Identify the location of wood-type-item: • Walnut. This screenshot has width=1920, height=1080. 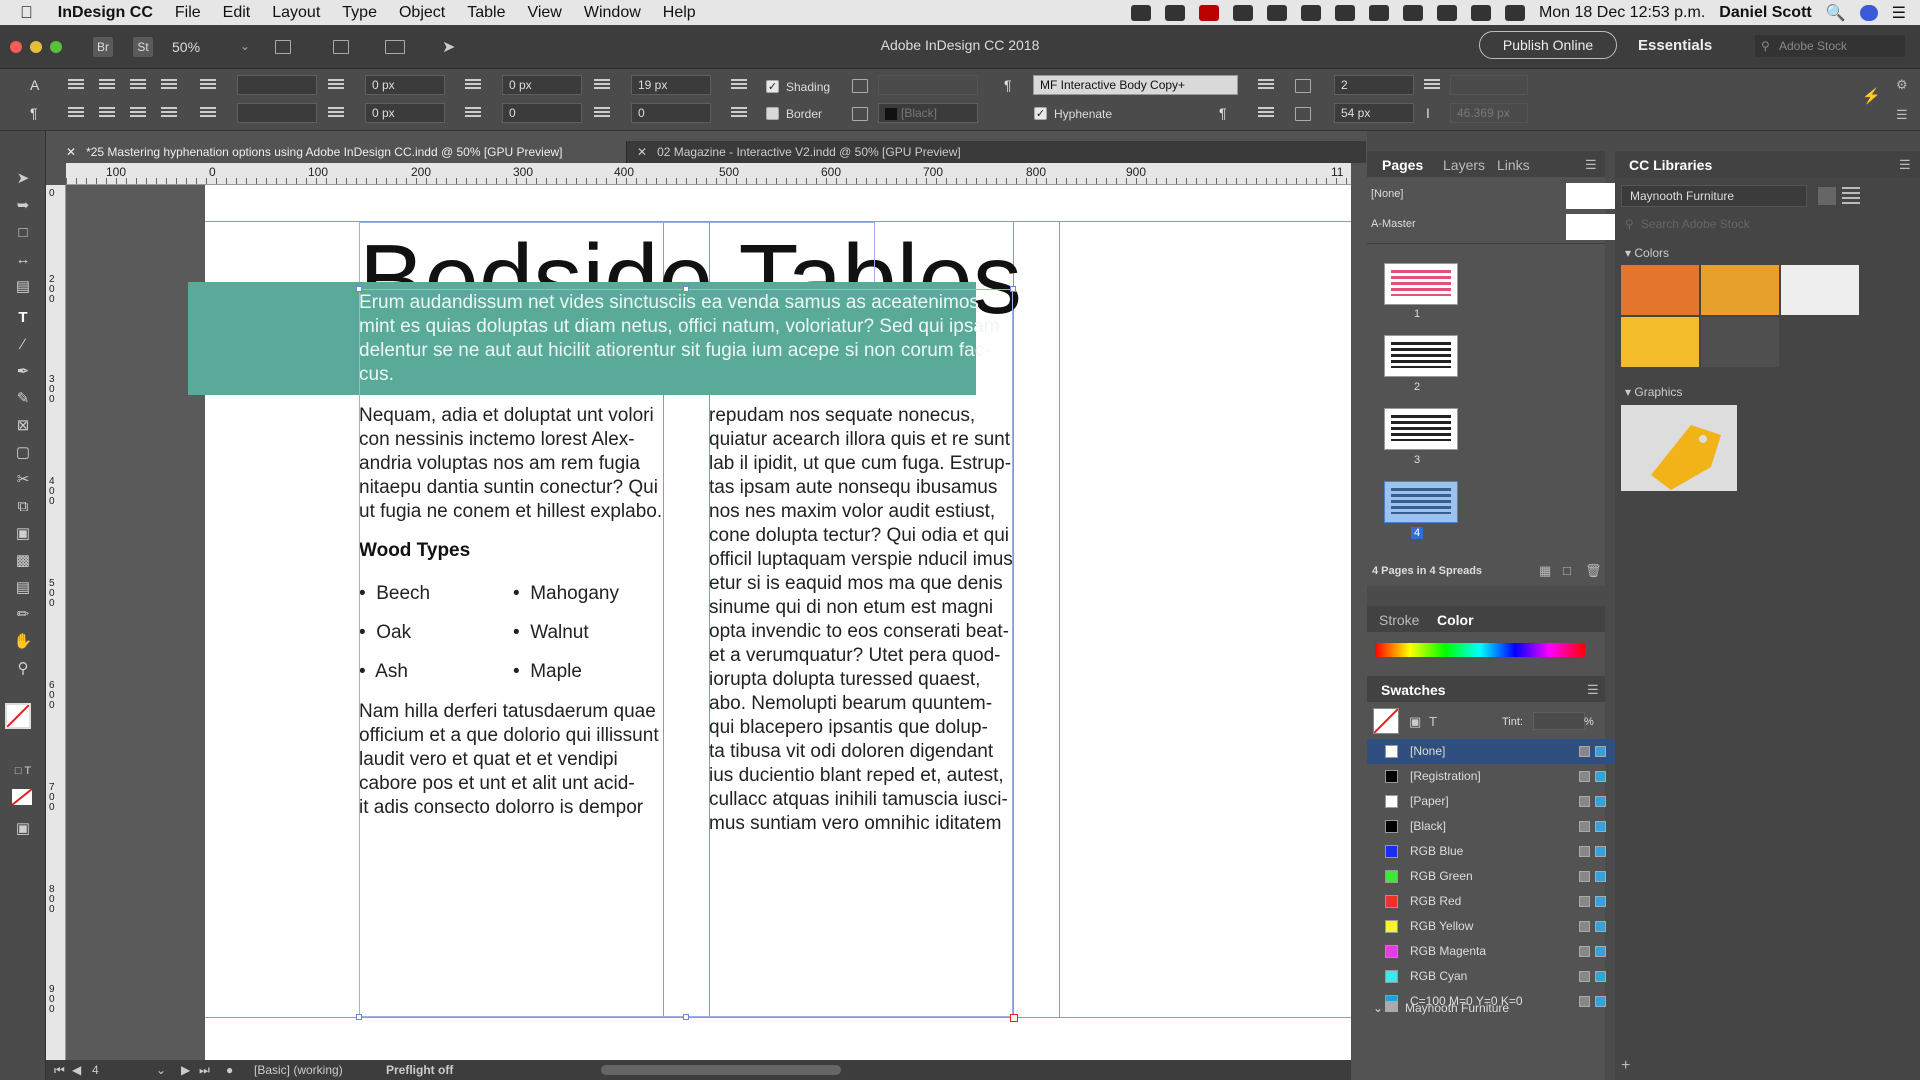
(551, 633).